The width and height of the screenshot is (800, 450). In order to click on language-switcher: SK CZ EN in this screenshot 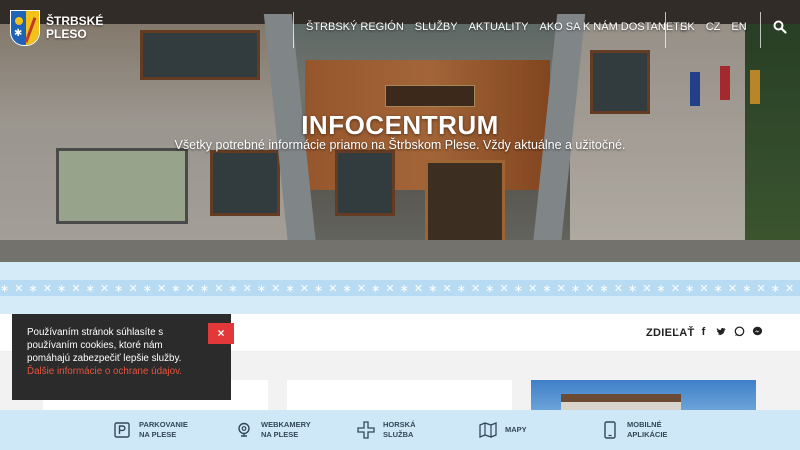, I will do `click(713, 27)`.